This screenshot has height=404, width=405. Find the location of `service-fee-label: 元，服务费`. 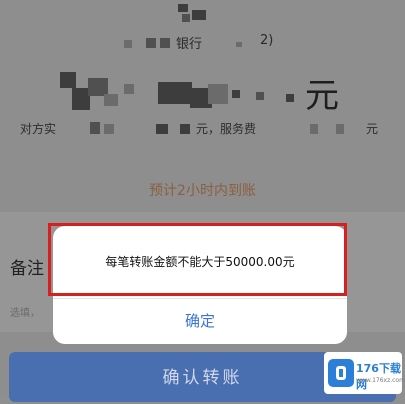

service-fee-label: 元，服务费 is located at coordinates (226, 129).